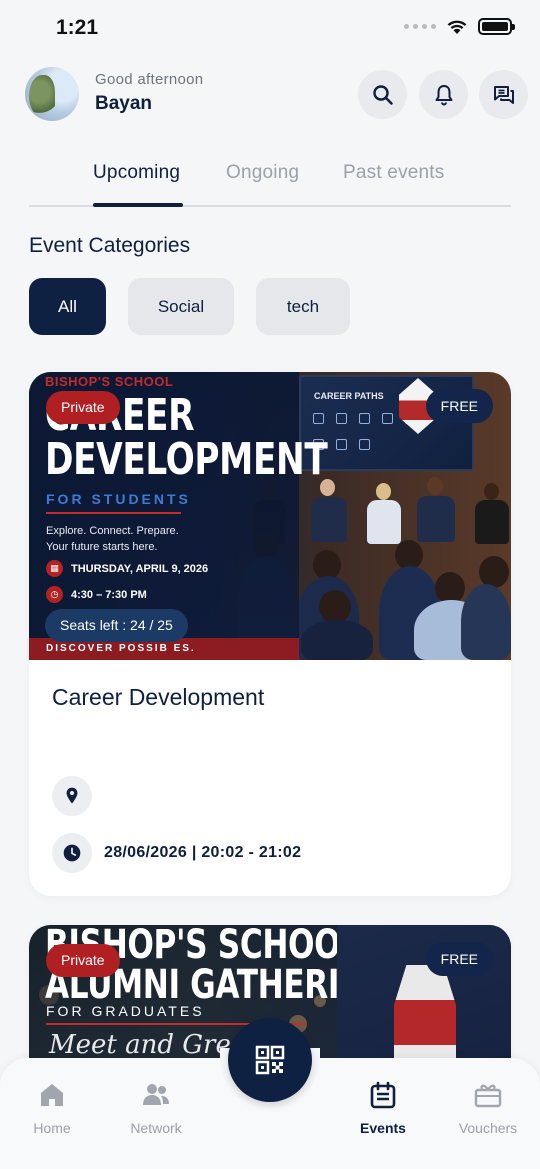 The width and height of the screenshot is (540, 1169). I want to click on username: Bayan, so click(124, 103).